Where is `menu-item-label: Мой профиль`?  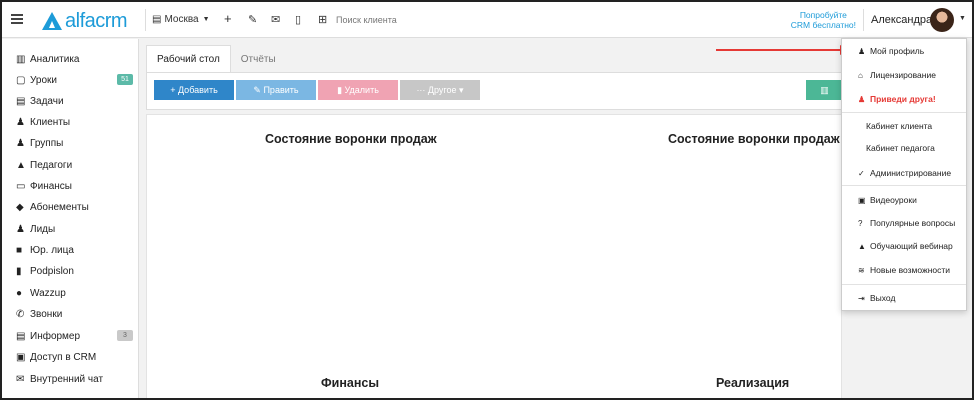
menu-item-label: Мой профиль is located at coordinates (897, 51).